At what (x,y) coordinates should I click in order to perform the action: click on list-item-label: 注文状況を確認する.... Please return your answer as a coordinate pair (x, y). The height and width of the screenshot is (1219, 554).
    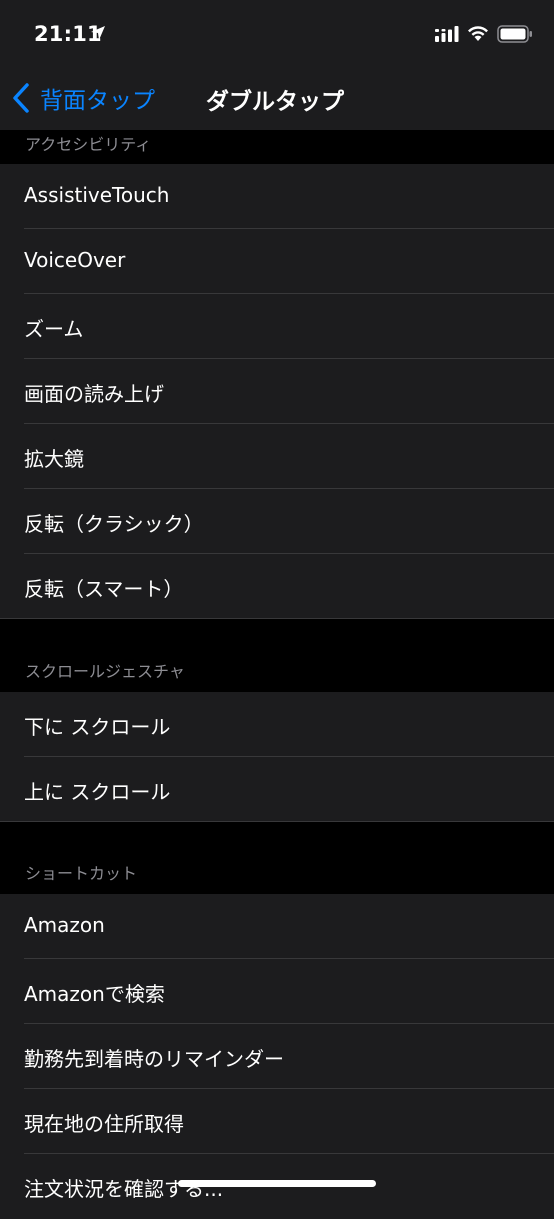
    Looking at the image, I should click on (124, 1189).